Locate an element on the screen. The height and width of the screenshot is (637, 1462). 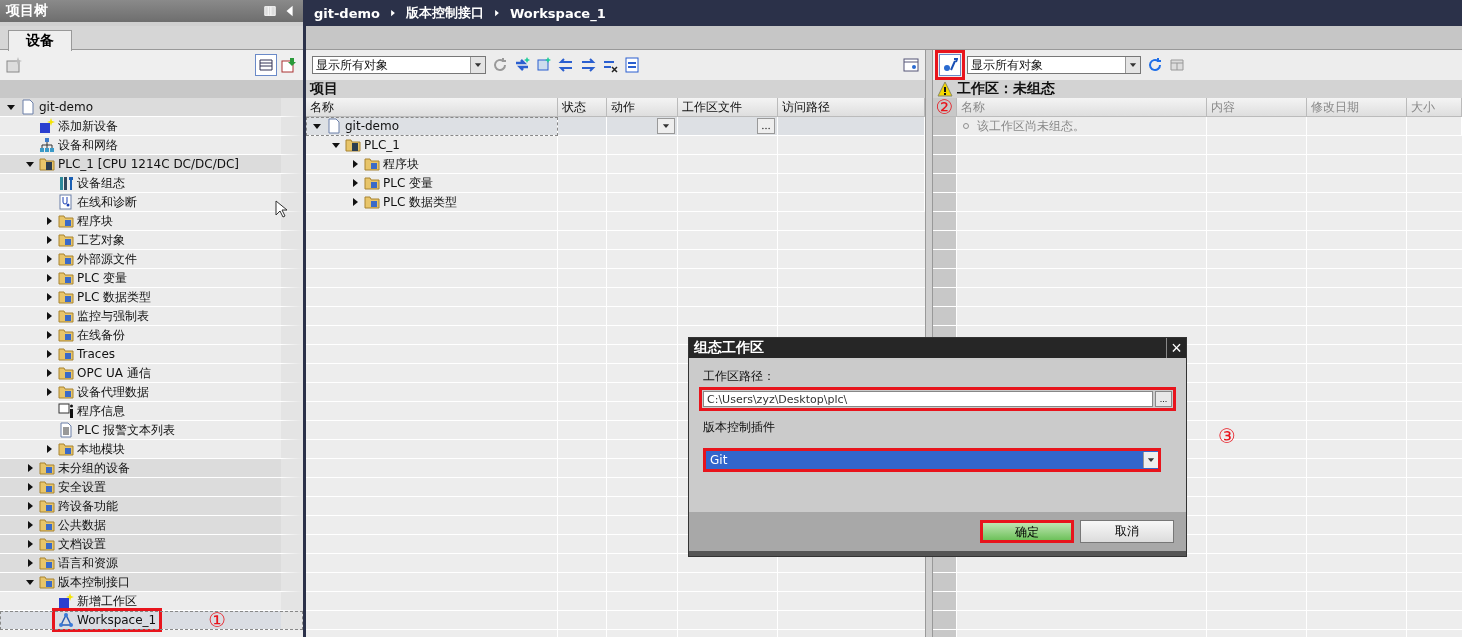
tree-item: 语言和资源 is located at coordinates (151, 563).